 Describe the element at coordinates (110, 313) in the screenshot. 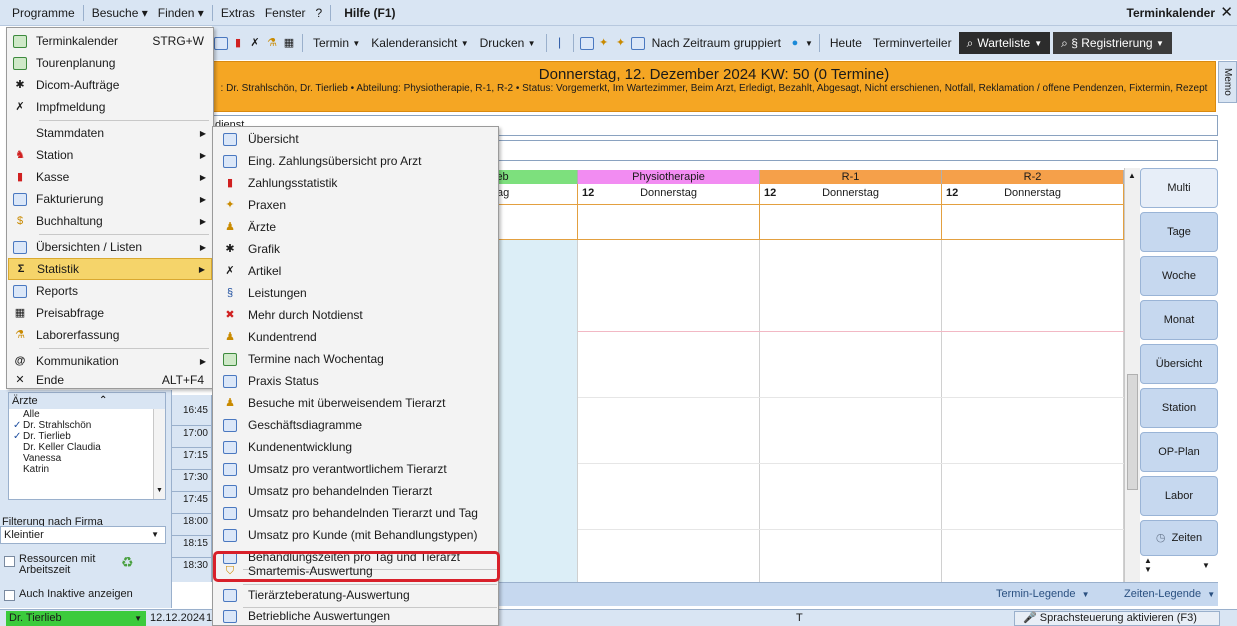

I see `menu-item-preisabfrage: ▦ Preisabfrage` at that location.